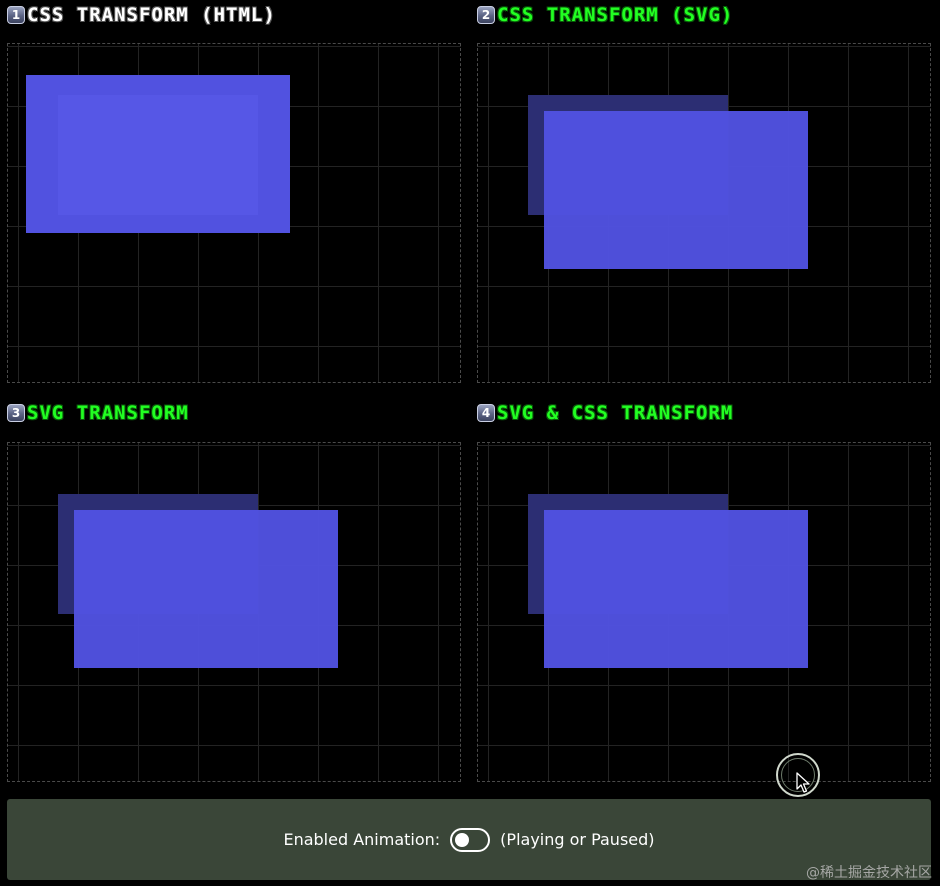 This screenshot has width=940, height=886. Describe the element at coordinates (362, 839) in the screenshot. I see `enabled-animation-label: Enabled Animation:` at that location.